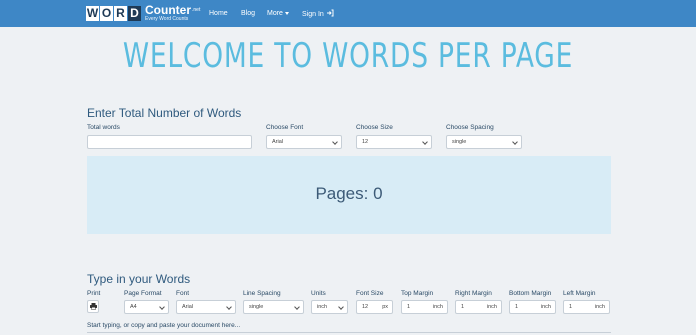 This screenshot has height=335, width=696. Describe the element at coordinates (168, 10) in the screenshot. I see `brand-name: Counter` at that location.